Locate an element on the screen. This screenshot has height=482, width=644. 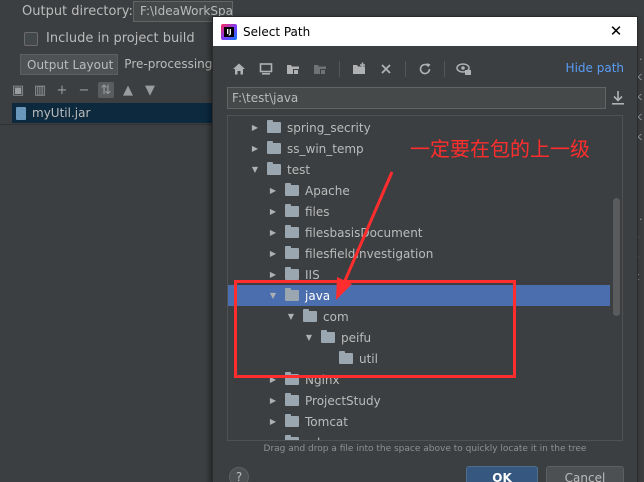
new-folder-icon is located at coordinates (359, 69).